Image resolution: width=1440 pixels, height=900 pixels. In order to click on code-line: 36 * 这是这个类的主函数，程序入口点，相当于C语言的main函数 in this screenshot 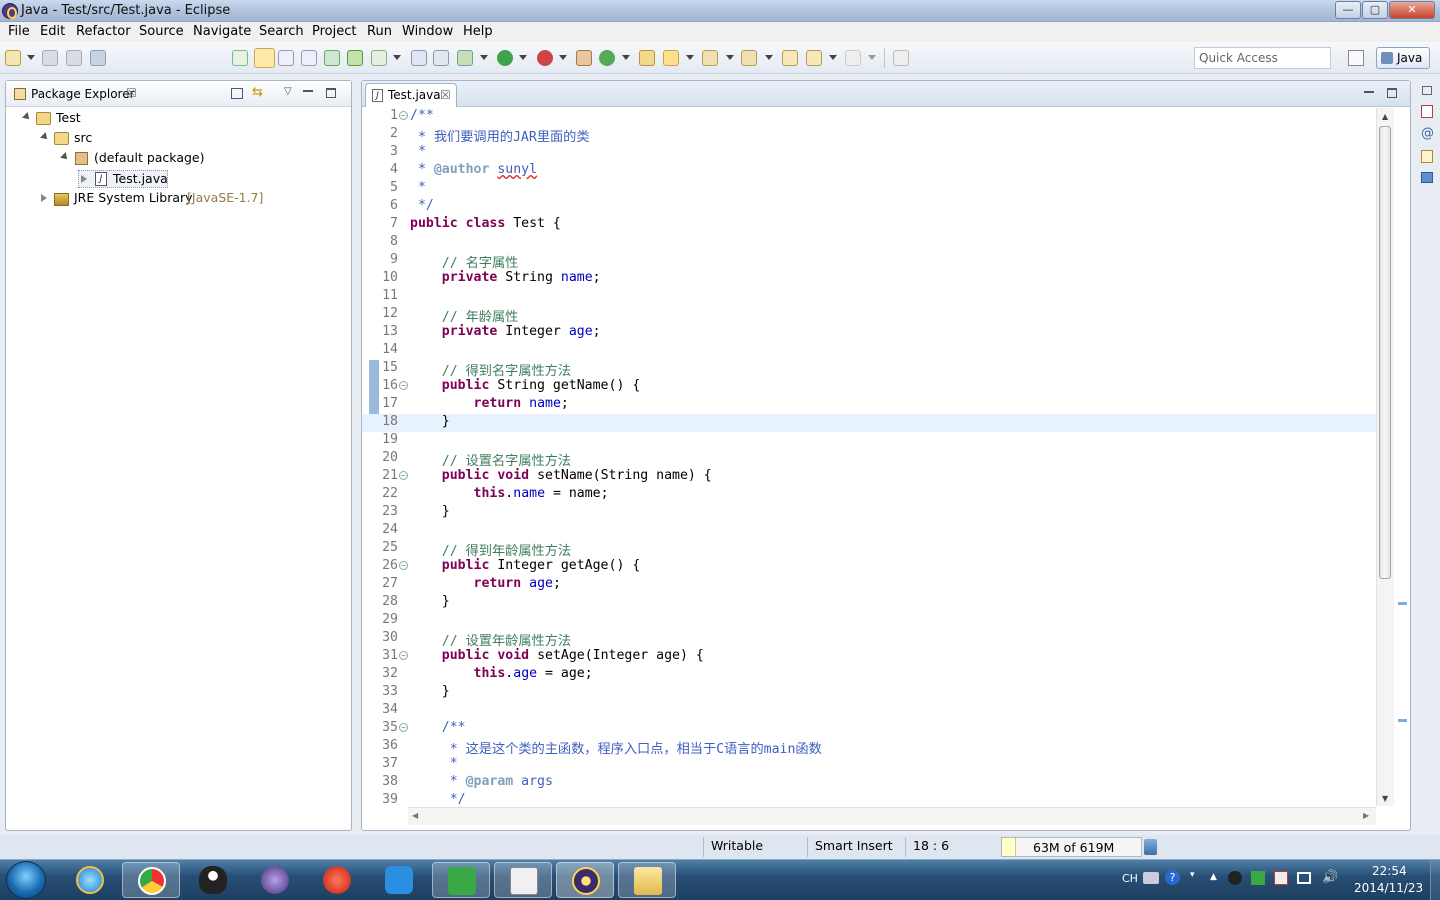, I will do `click(869, 747)`.